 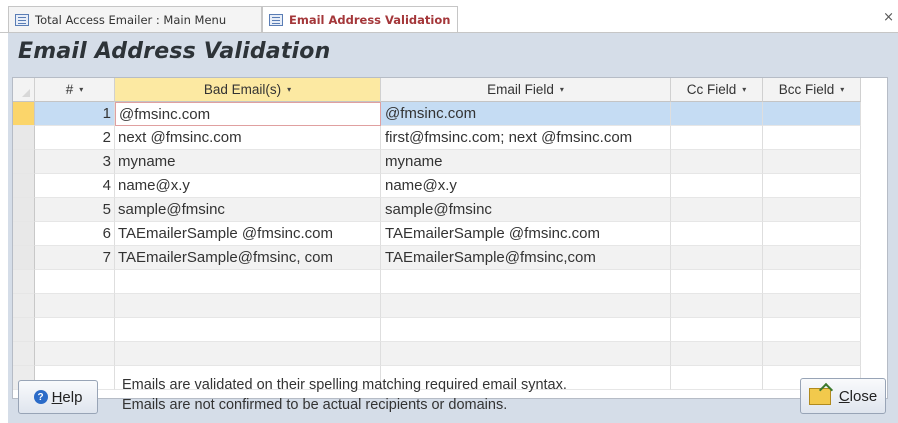 What do you see at coordinates (806, 89) in the screenshot?
I see `column-header-bcc-field-label: Bcc Field` at bounding box center [806, 89].